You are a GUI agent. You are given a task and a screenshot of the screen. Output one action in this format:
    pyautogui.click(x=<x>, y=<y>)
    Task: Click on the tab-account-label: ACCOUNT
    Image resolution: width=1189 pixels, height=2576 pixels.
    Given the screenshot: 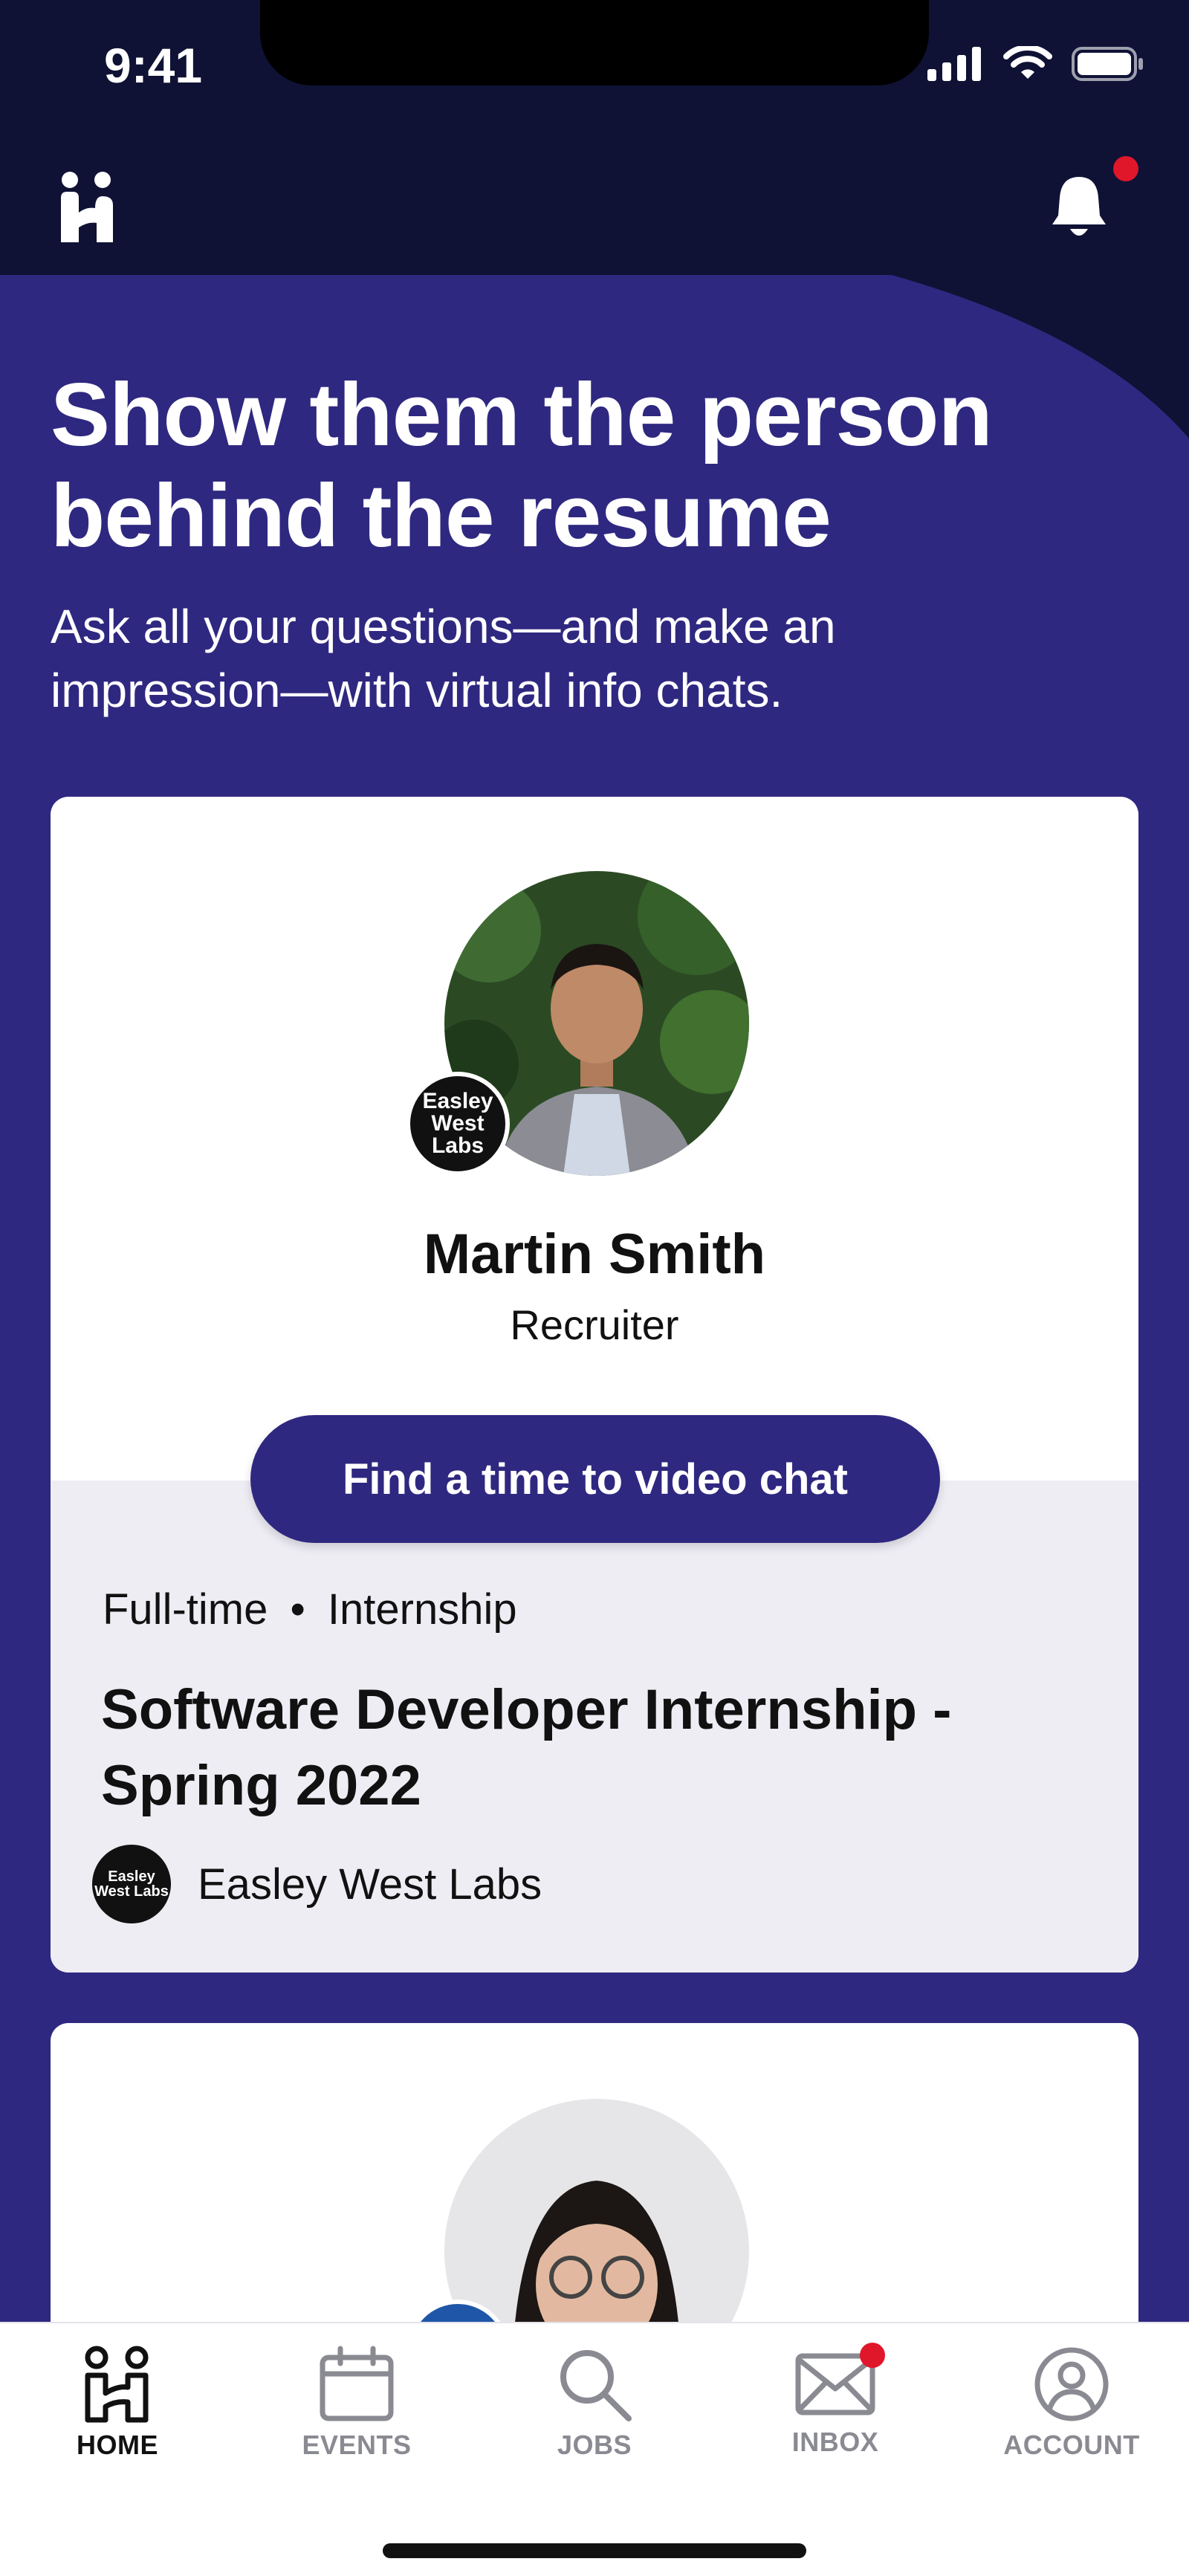 What is the action you would take?
    pyautogui.click(x=1071, y=2445)
    